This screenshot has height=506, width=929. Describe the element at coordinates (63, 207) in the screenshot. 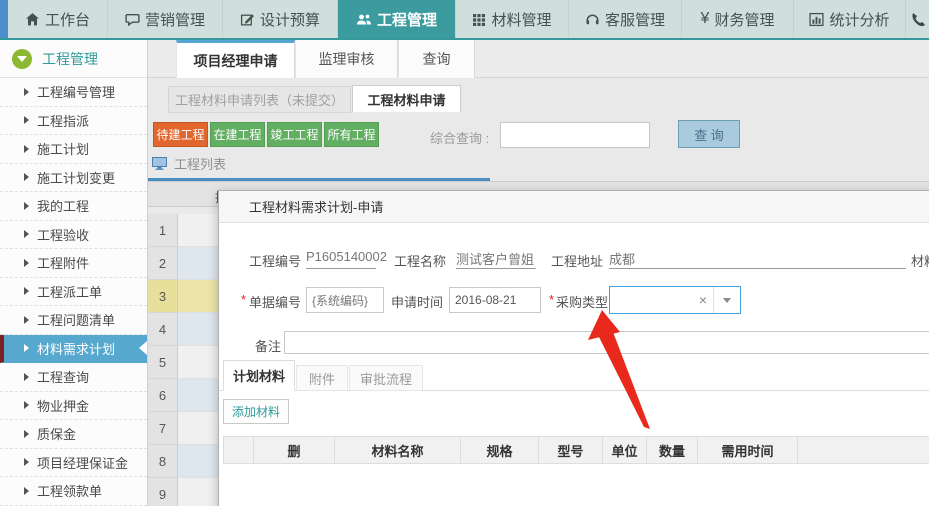

I see `sidebar-item-label: 我的工程` at that location.